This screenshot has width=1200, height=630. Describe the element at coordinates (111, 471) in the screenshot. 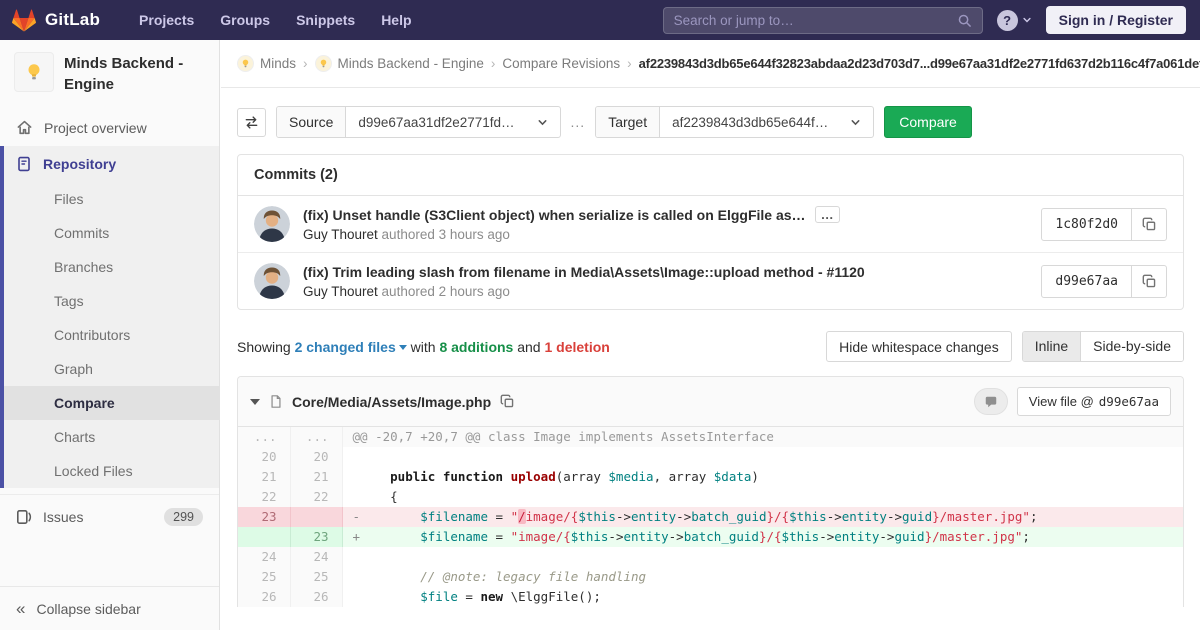

I see `sidebar-subitem-locked-files: Locked Files` at that location.